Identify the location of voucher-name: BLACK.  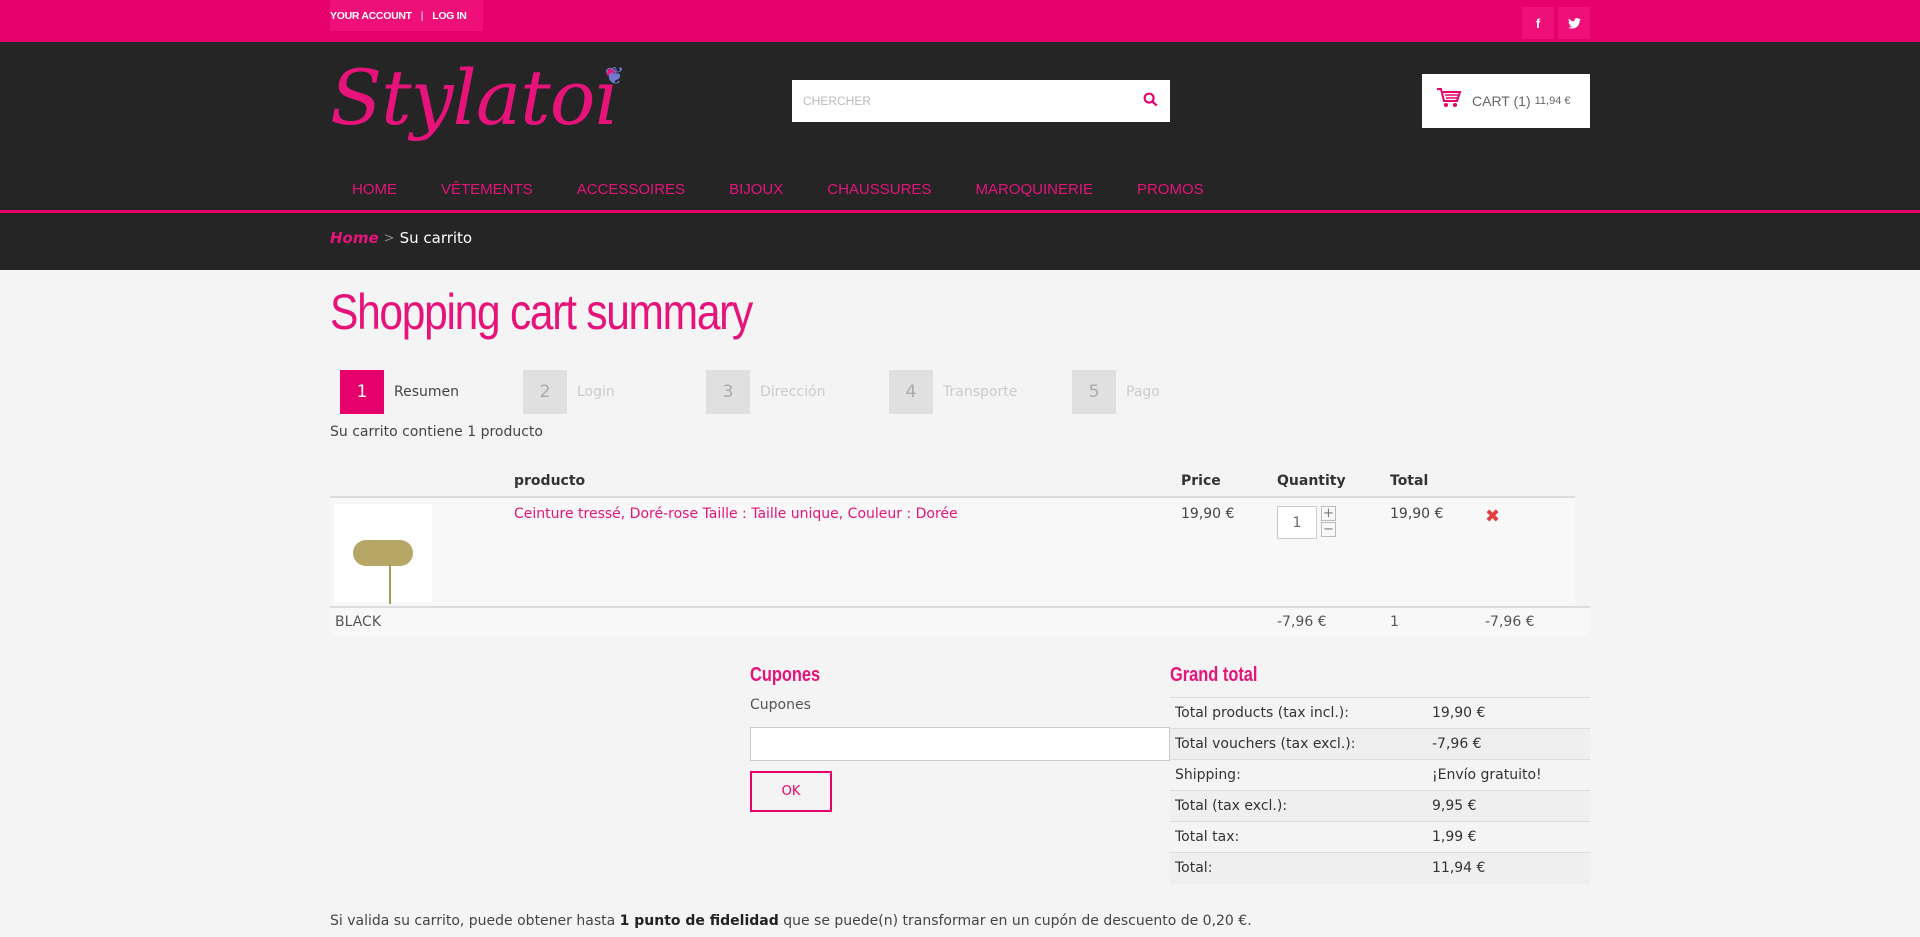
(358, 622).